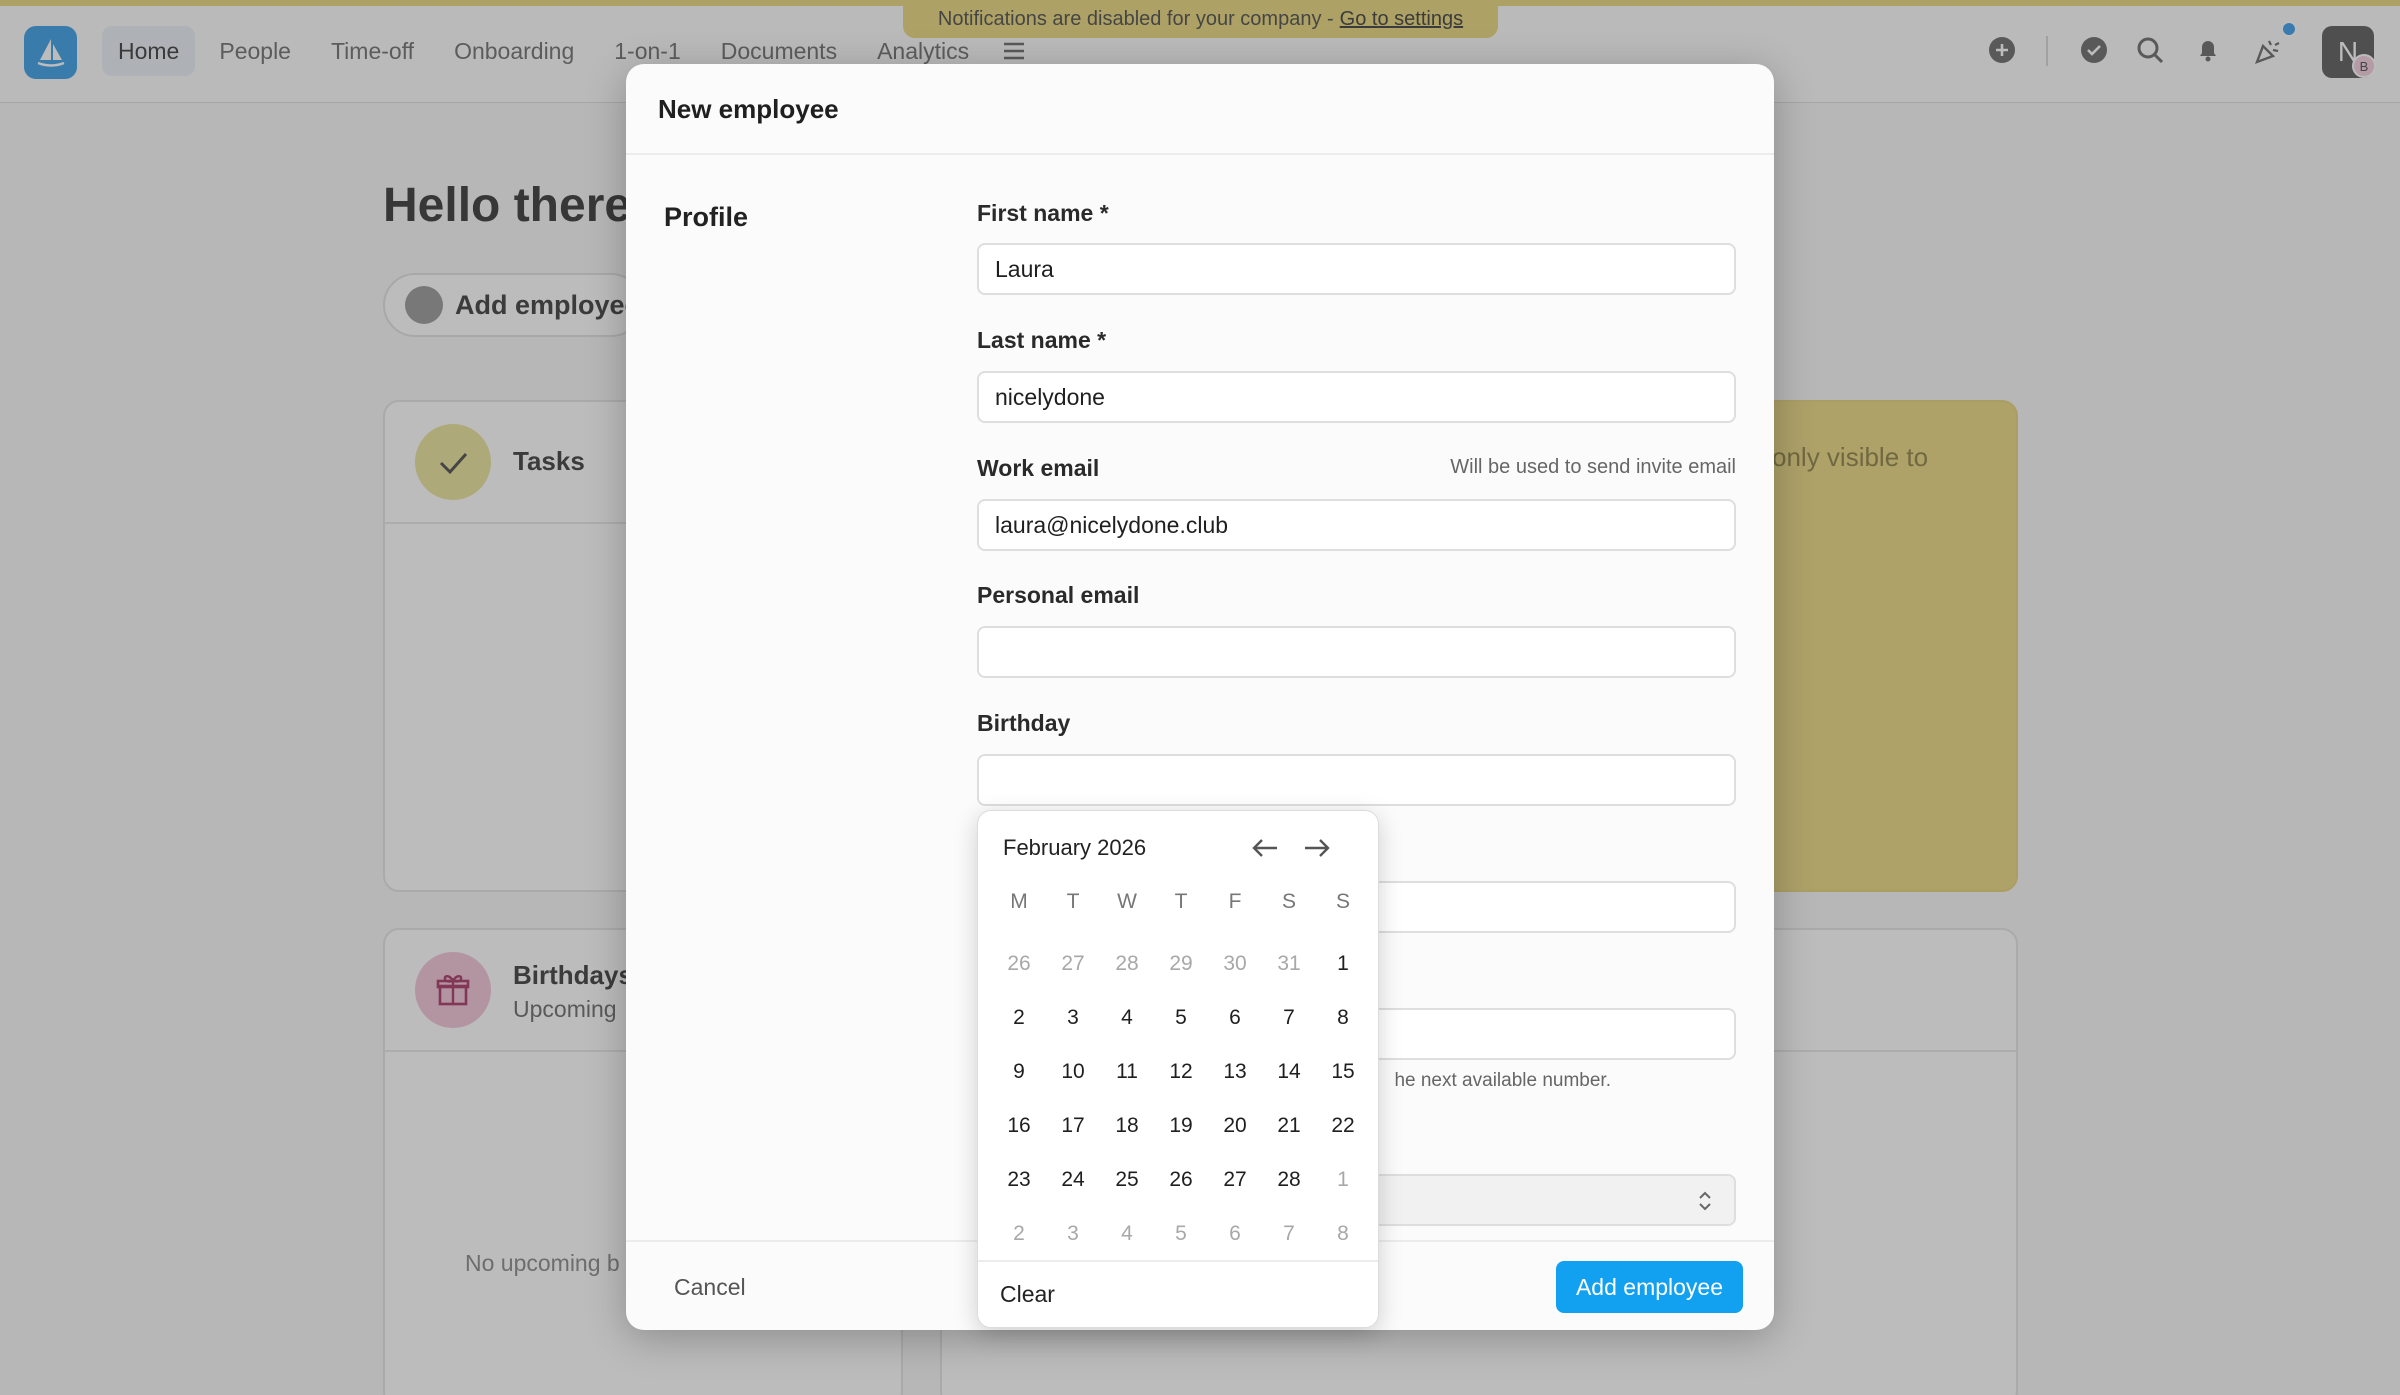 The width and height of the screenshot is (2400, 1395). Describe the element at coordinates (1200, 154) in the screenshot. I see `modal-divider` at that location.